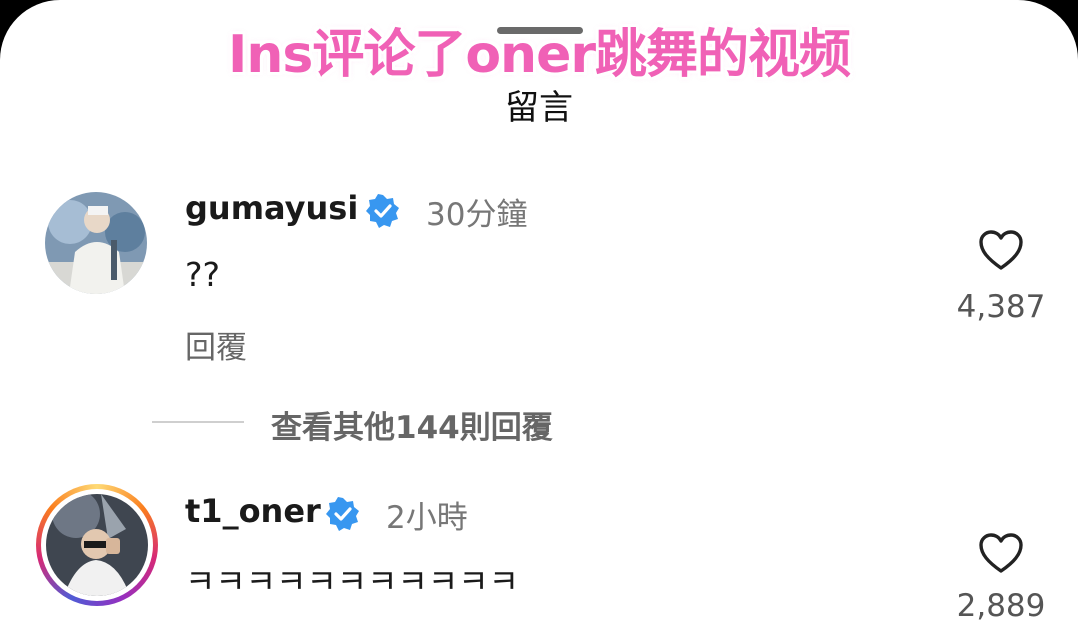 The height and width of the screenshot is (640, 1078). Describe the element at coordinates (352, 581) in the screenshot. I see `comment-text: ㅋㅋㅋㅋㅋㅋㅋㅋㅋㅋㅋ` at that location.